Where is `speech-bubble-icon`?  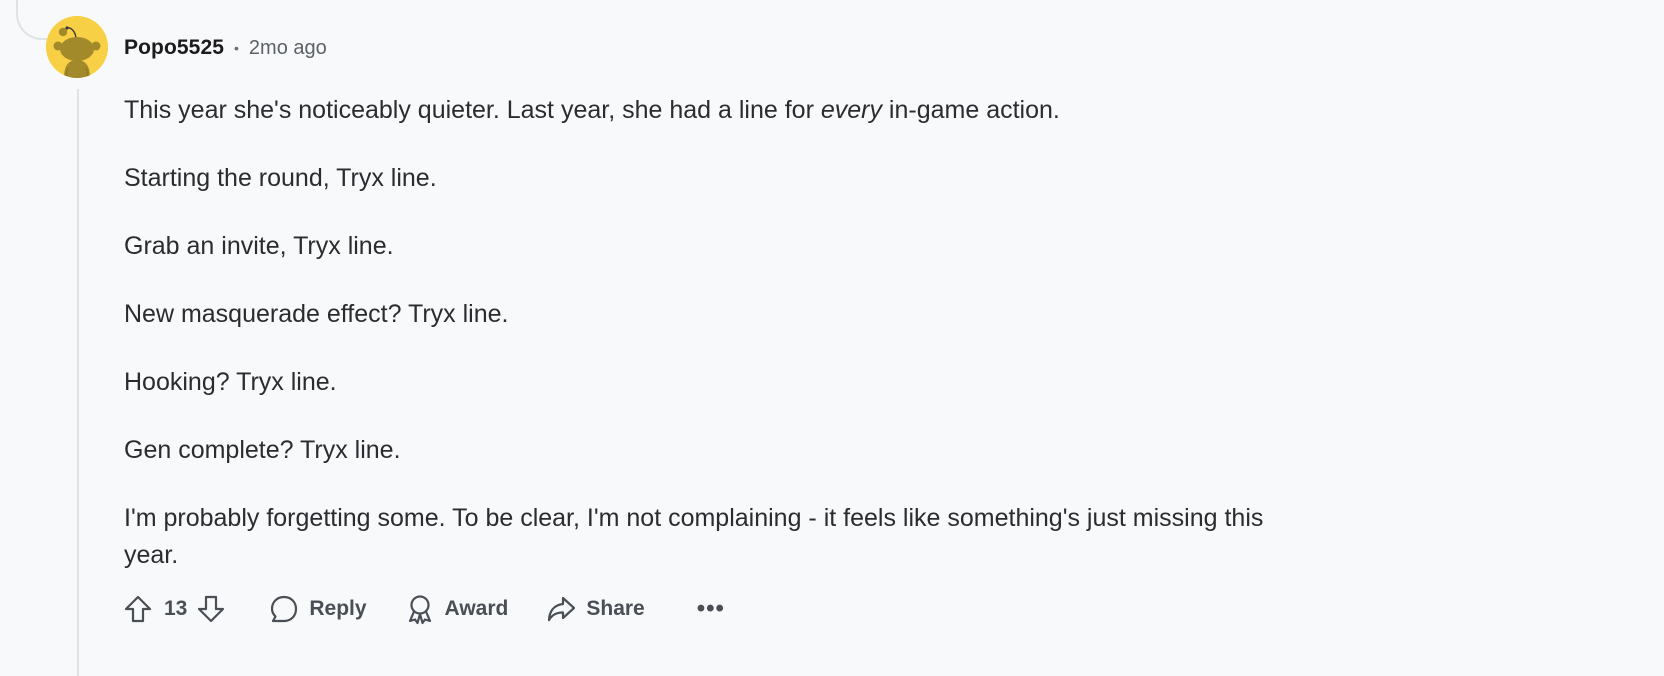 speech-bubble-icon is located at coordinates (284, 609).